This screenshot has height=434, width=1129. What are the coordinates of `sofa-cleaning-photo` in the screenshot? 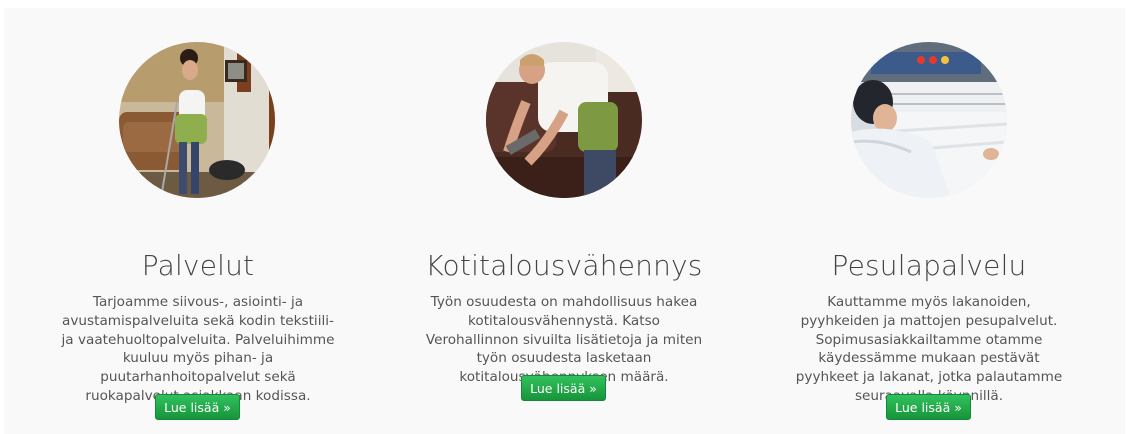 It's located at (564, 120).